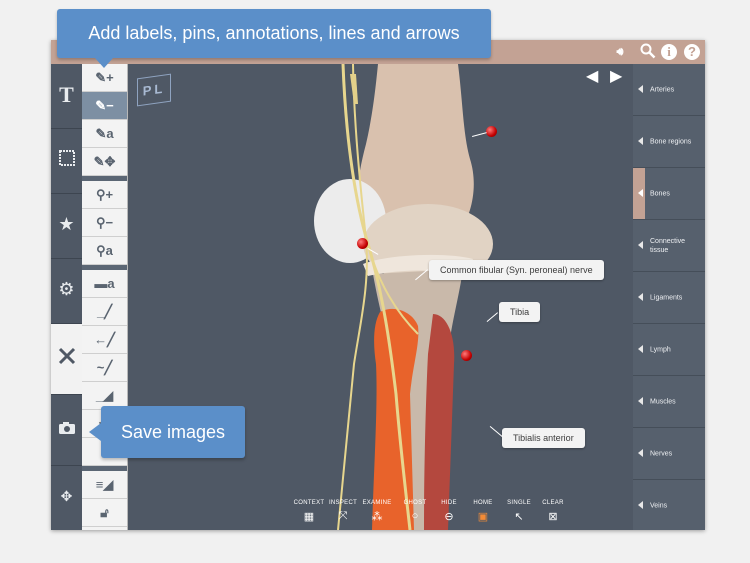 Image resolution: width=750 pixels, height=563 pixels. What do you see at coordinates (104, 284) in the screenshot?
I see `text-annotation-tool: ▬a` at bounding box center [104, 284].